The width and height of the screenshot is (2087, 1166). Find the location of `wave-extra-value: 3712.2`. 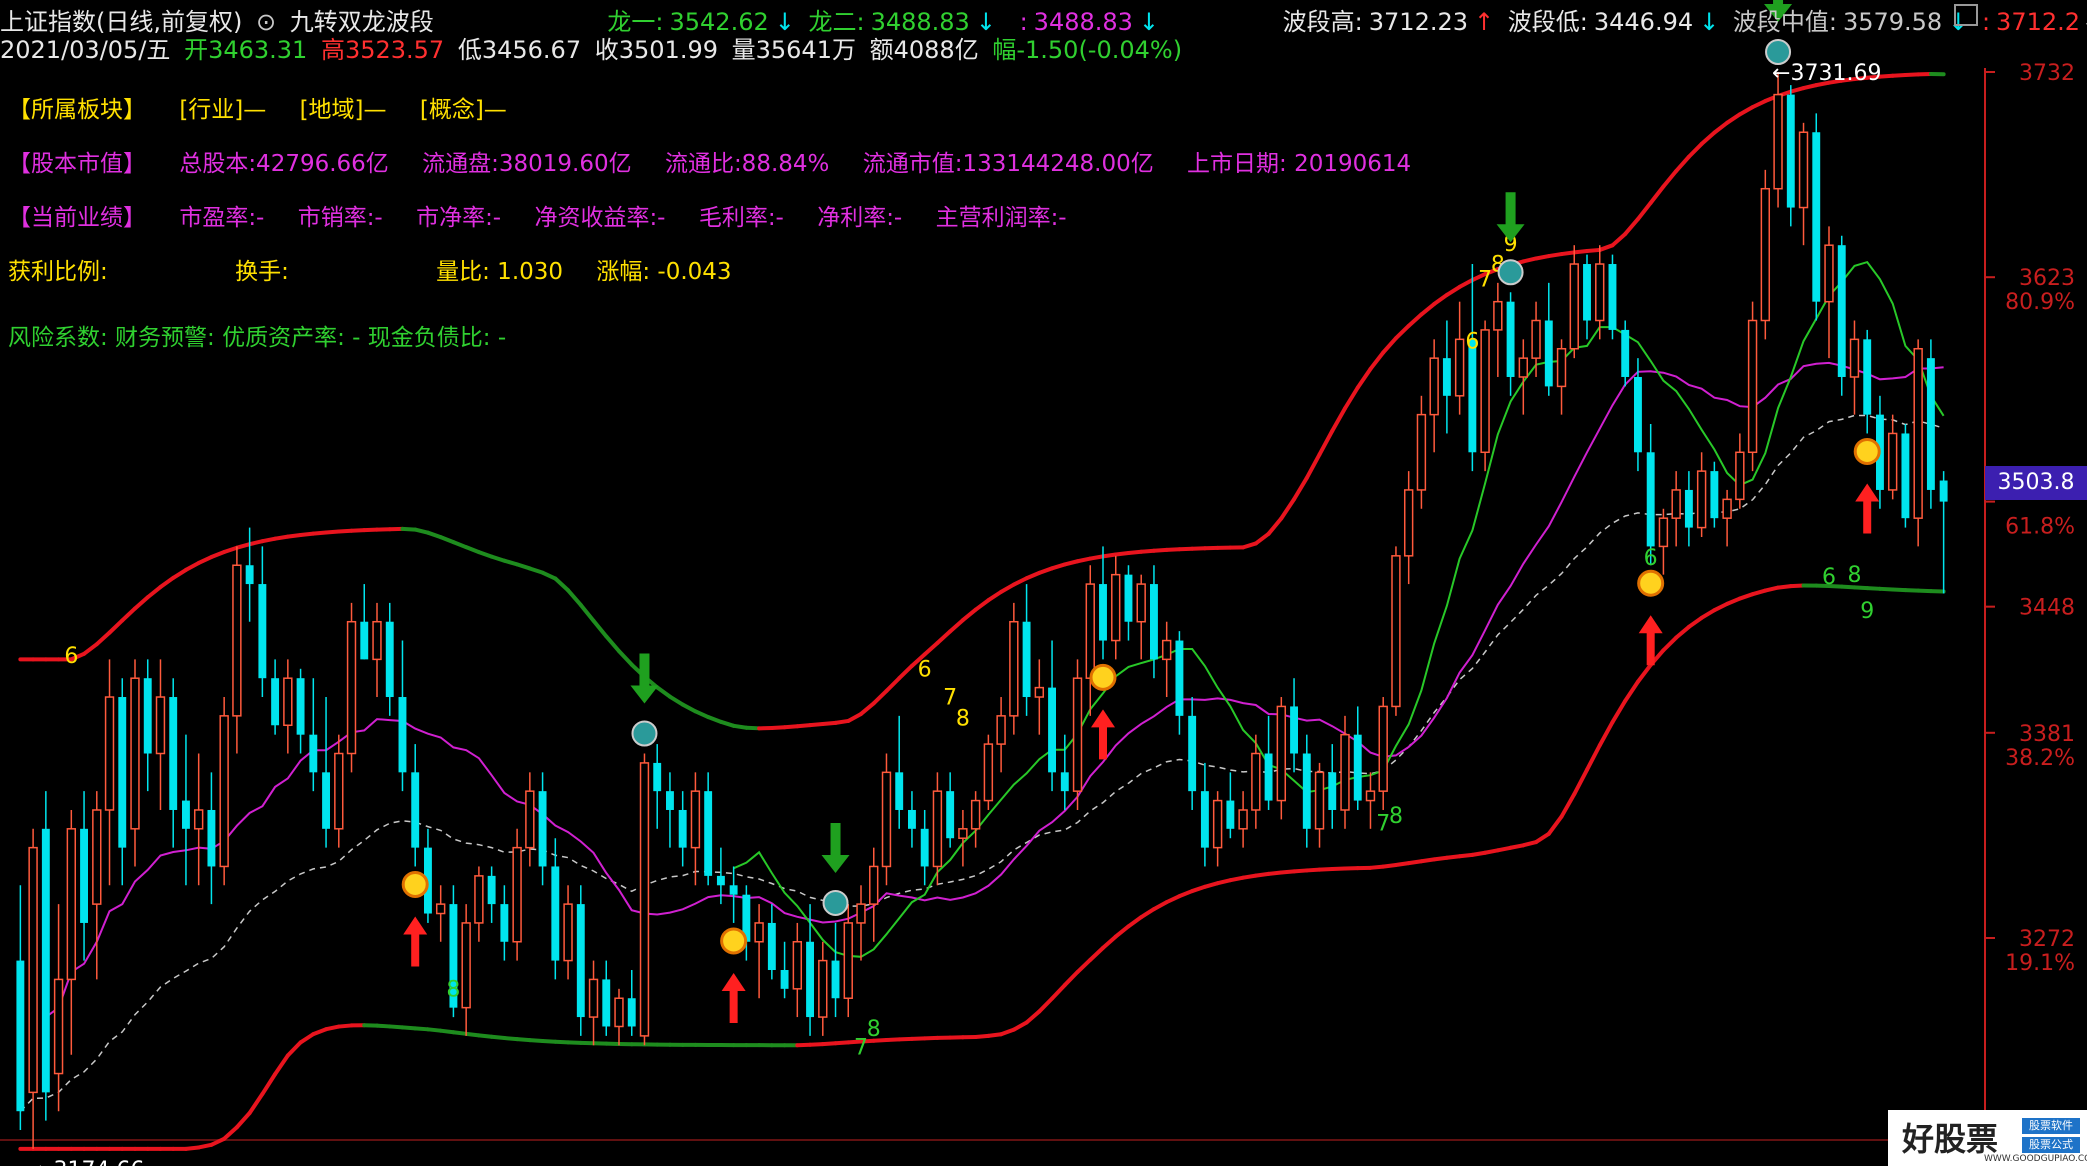

wave-extra-value: 3712.2 is located at coordinates (2038, 22).